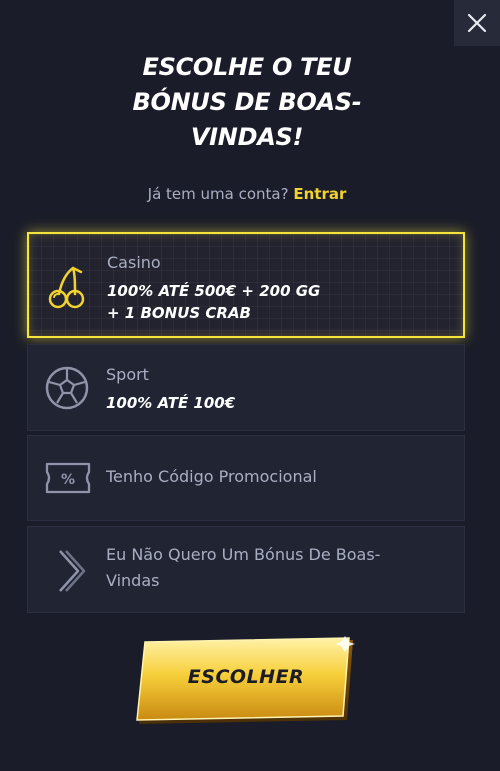 This screenshot has width=500, height=771. Describe the element at coordinates (133, 580) in the screenshot. I see `option-label: Vindas` at that location.